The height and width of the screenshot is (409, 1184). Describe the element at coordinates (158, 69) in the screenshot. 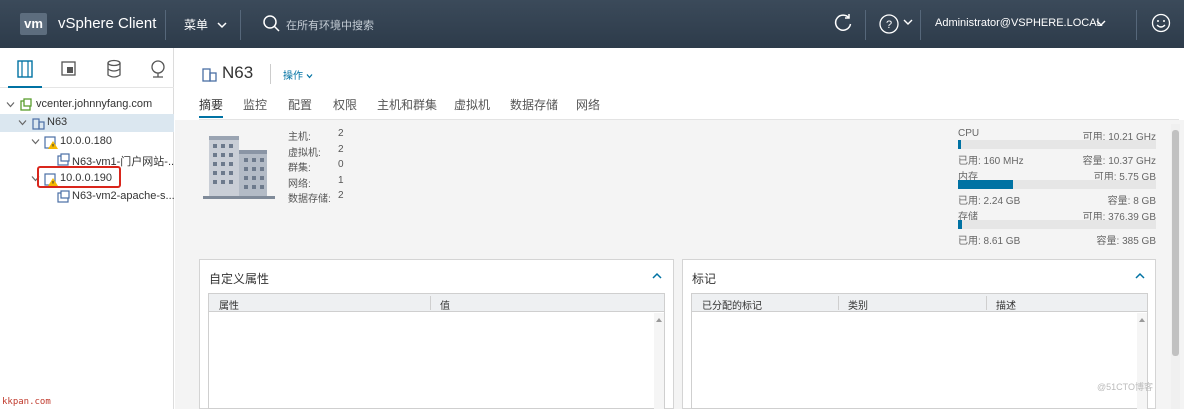

I see `network-icon` at that location.